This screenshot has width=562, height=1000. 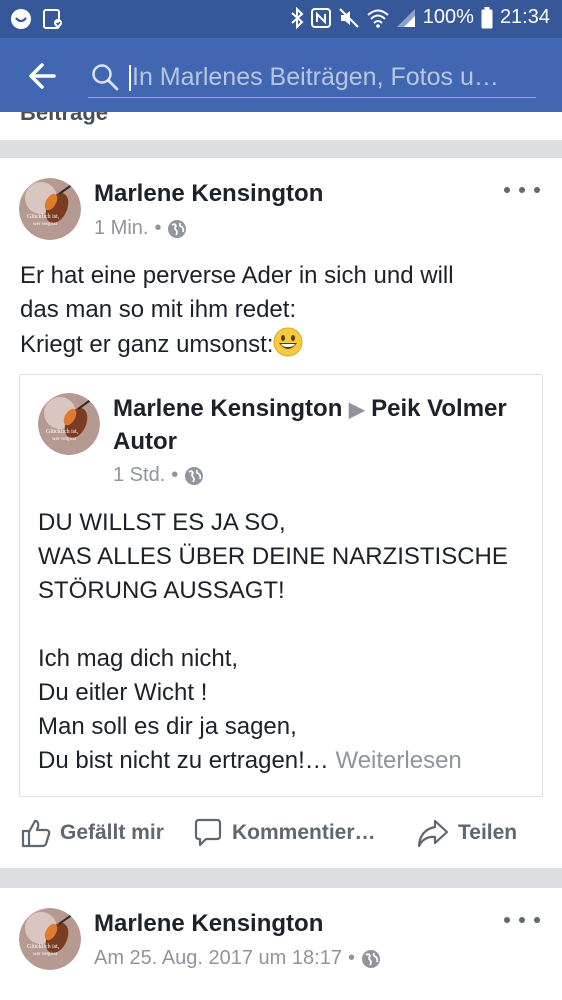 What do you see at coordinates (52, 19) in the screenshot?
I see `image-icon` at bounding box center [52, 19].